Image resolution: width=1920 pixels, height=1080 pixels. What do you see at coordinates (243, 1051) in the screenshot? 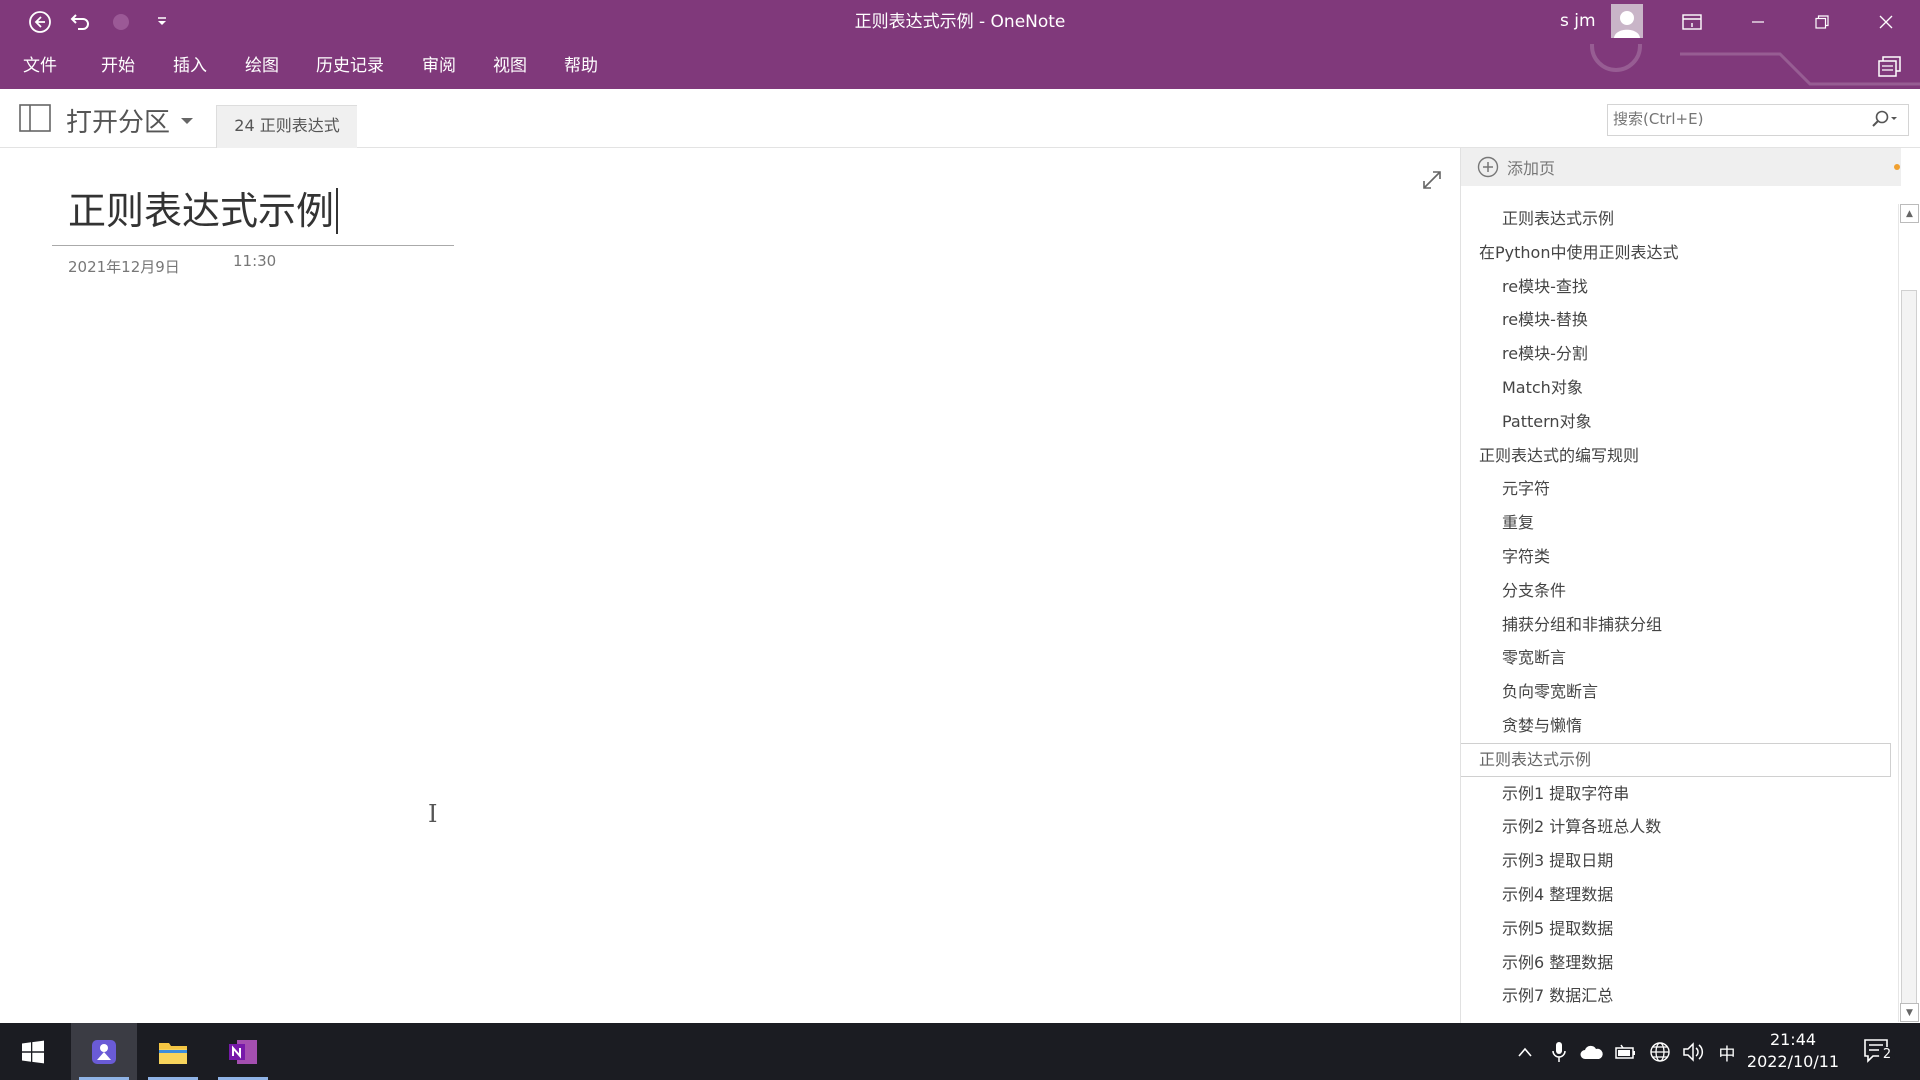
I see `onenote-app-icon` at bounding box center [243, 1051].